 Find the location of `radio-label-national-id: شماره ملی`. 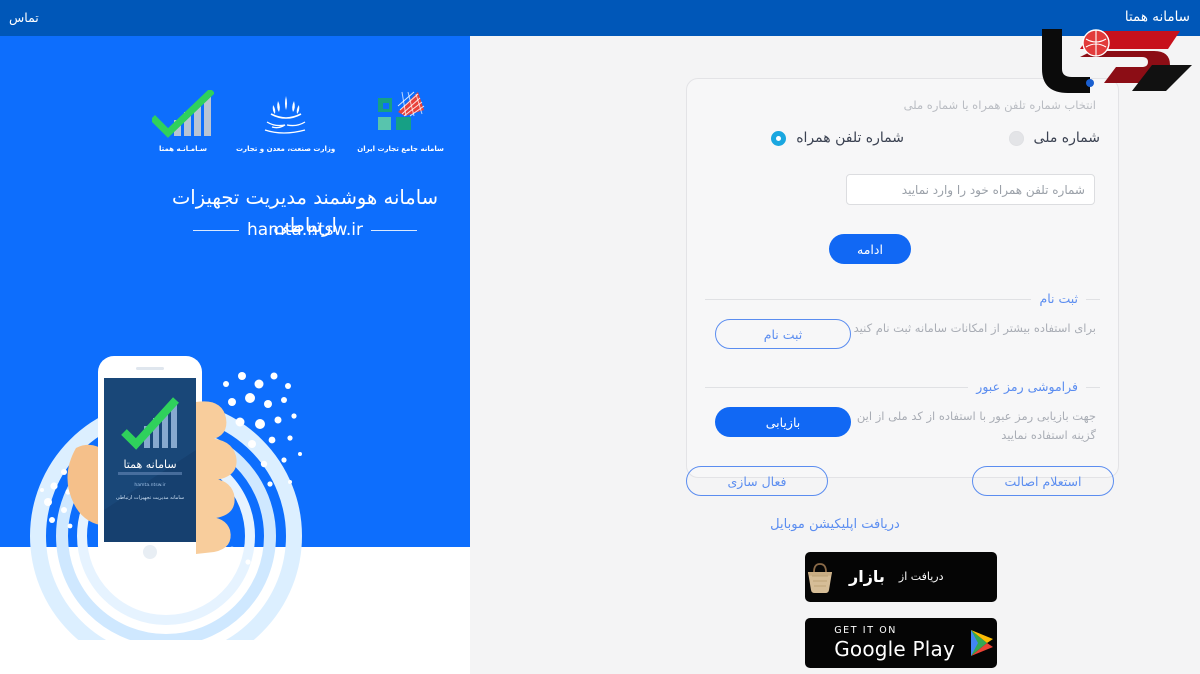

radio-label-national-id: شماره ملی is located at coordinates (1066, 138).